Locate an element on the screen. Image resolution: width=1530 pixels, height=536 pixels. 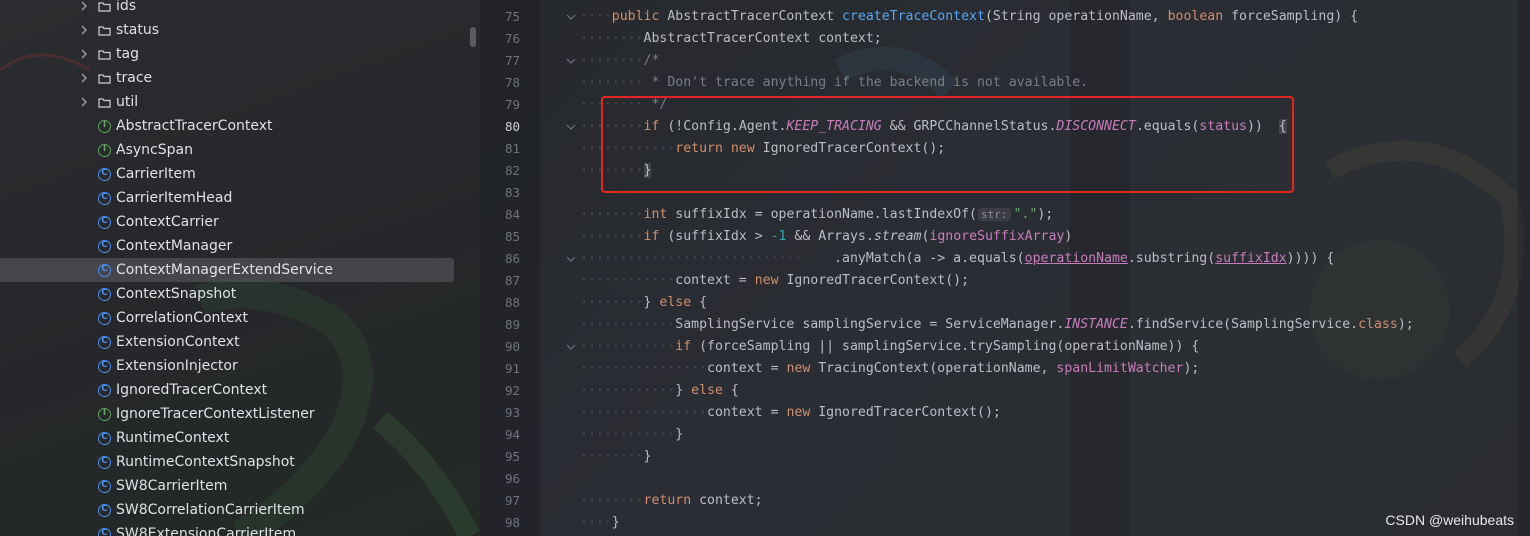
line-number: 76 is located at coordinates (512, 38).